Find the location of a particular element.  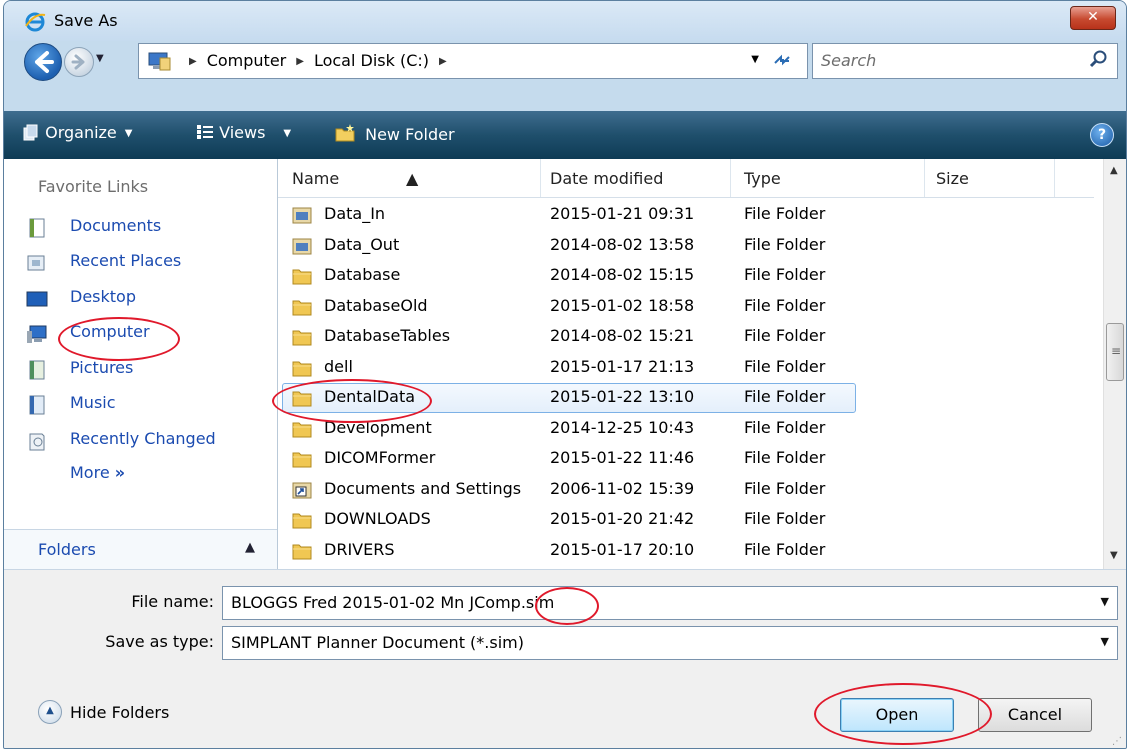

breadcrumb-local-disk: Local Disk (C:) is located at coordinates (371, 60).